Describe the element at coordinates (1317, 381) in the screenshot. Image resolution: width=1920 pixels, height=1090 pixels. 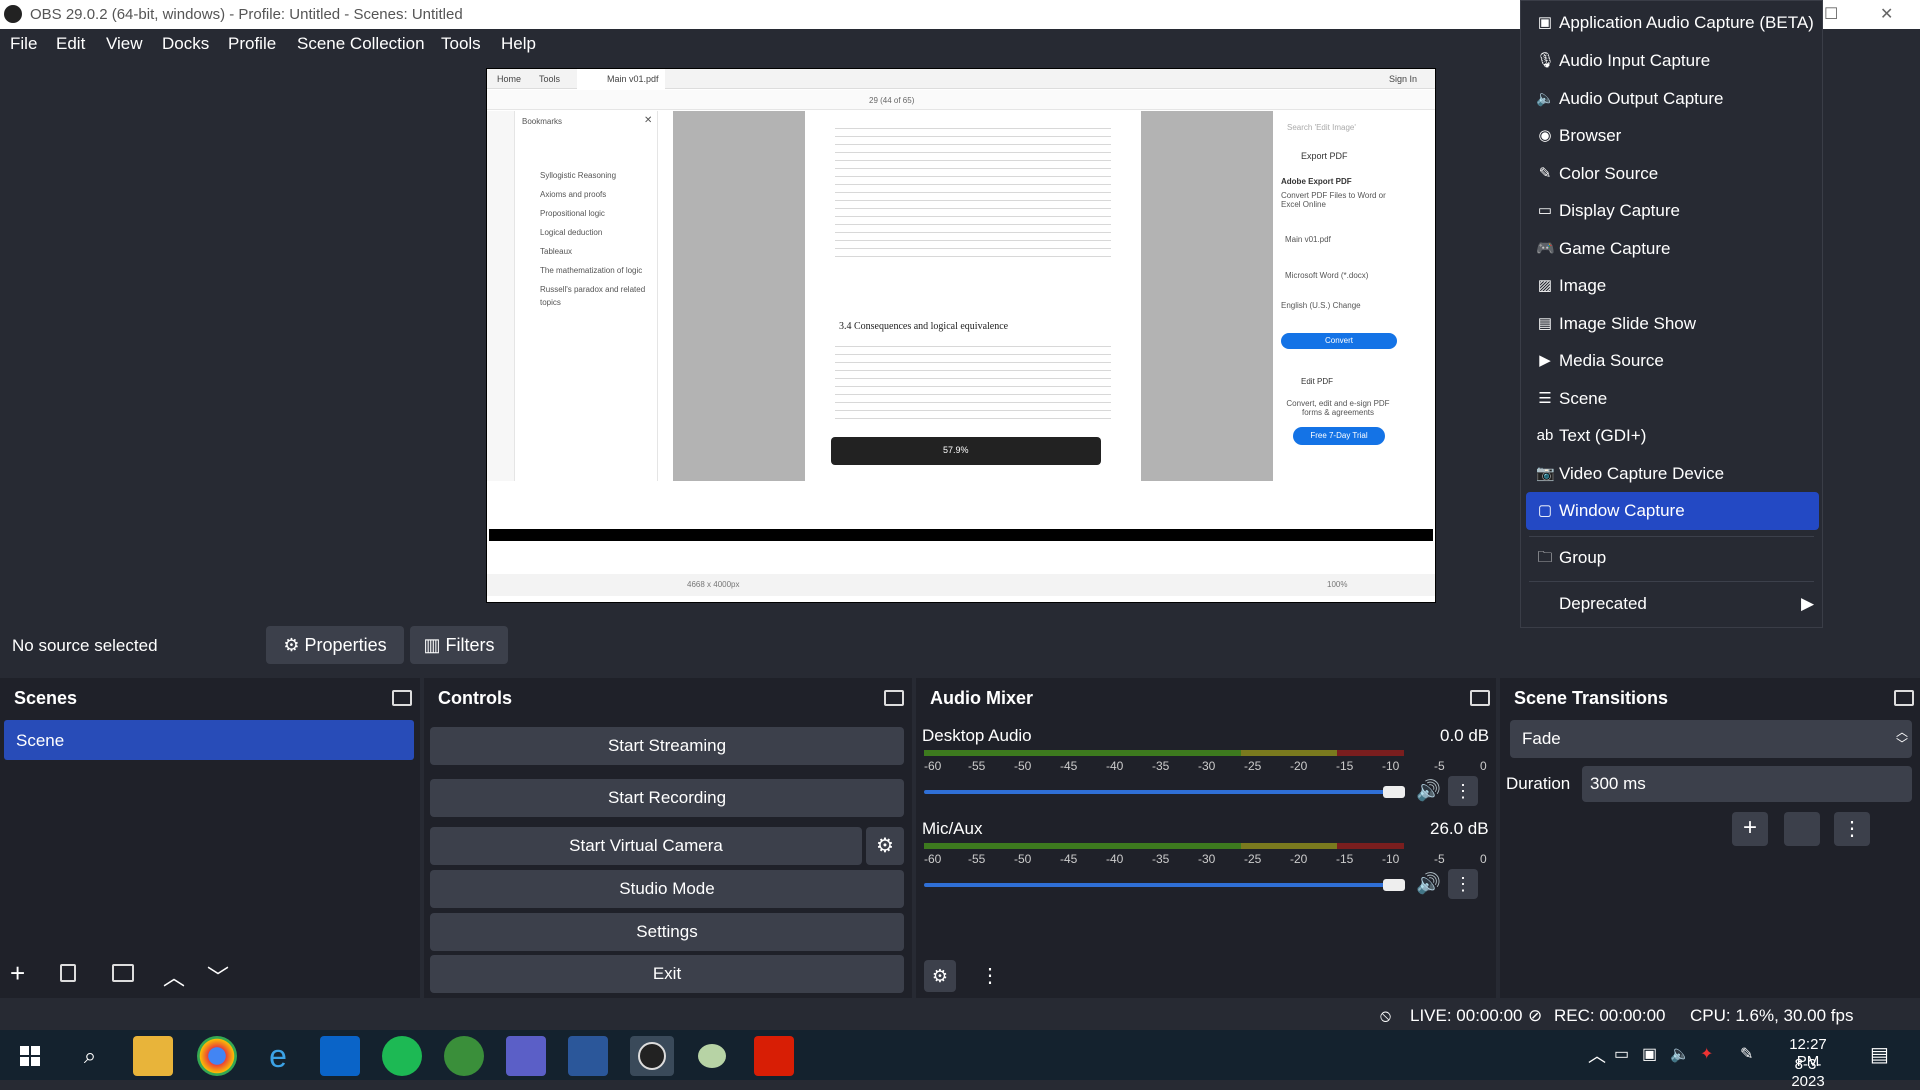
I see `edit-pdf-link: Edit PDF` at that location.